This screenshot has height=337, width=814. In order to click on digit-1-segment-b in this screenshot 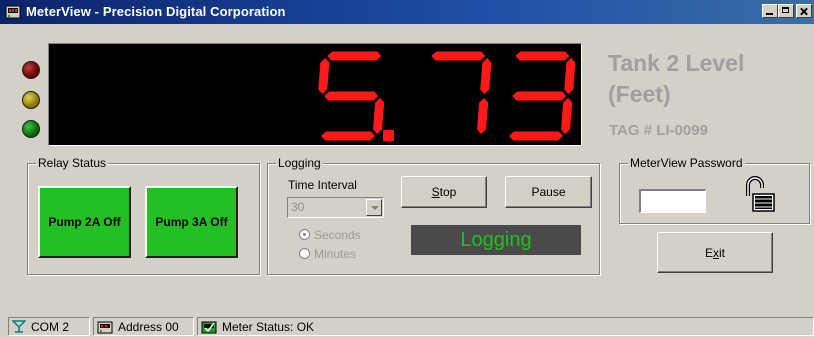, I will do `click(486, 76)`.